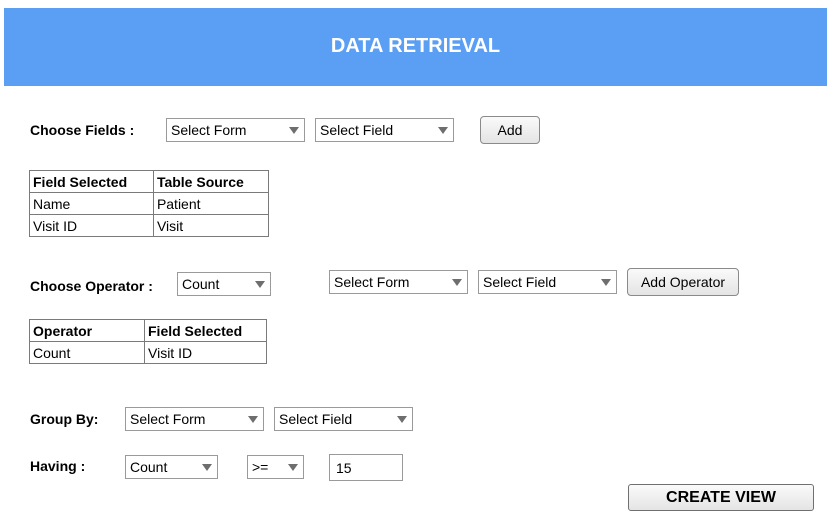  I want to click on group-by-label: Group By:, so click(64, 419).